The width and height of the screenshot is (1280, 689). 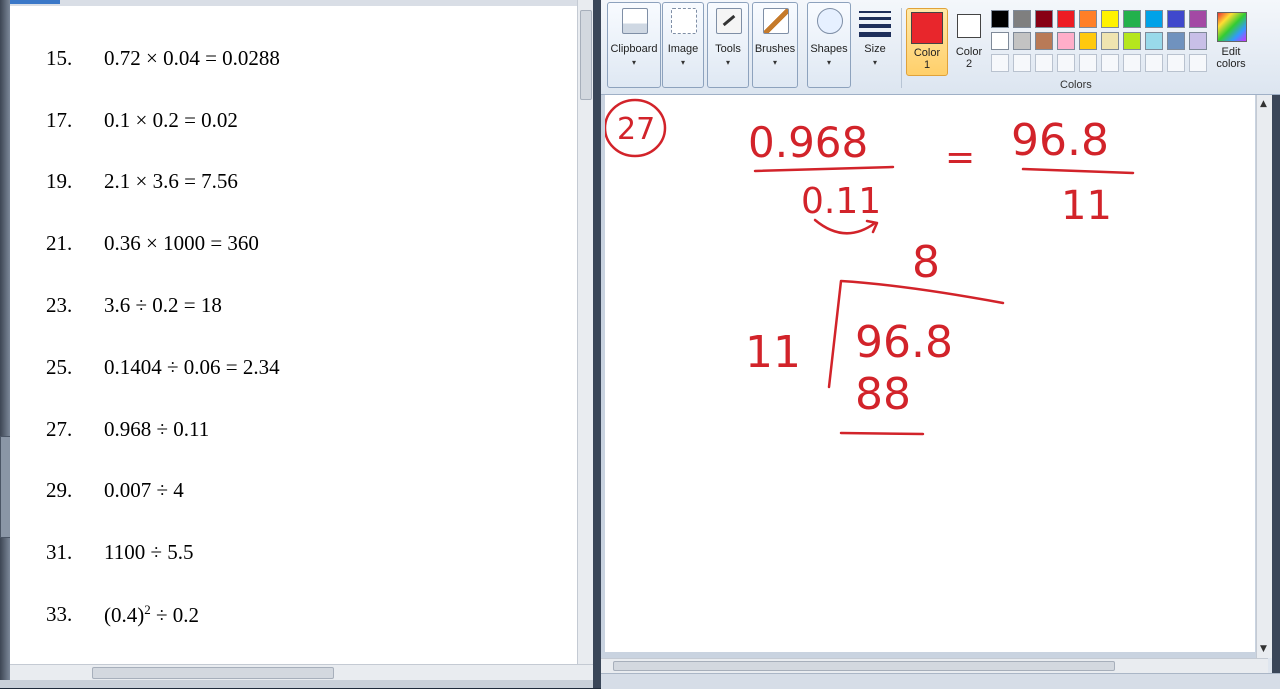 I want to click on new-fraction-bar, so click(x=1078, y=171).